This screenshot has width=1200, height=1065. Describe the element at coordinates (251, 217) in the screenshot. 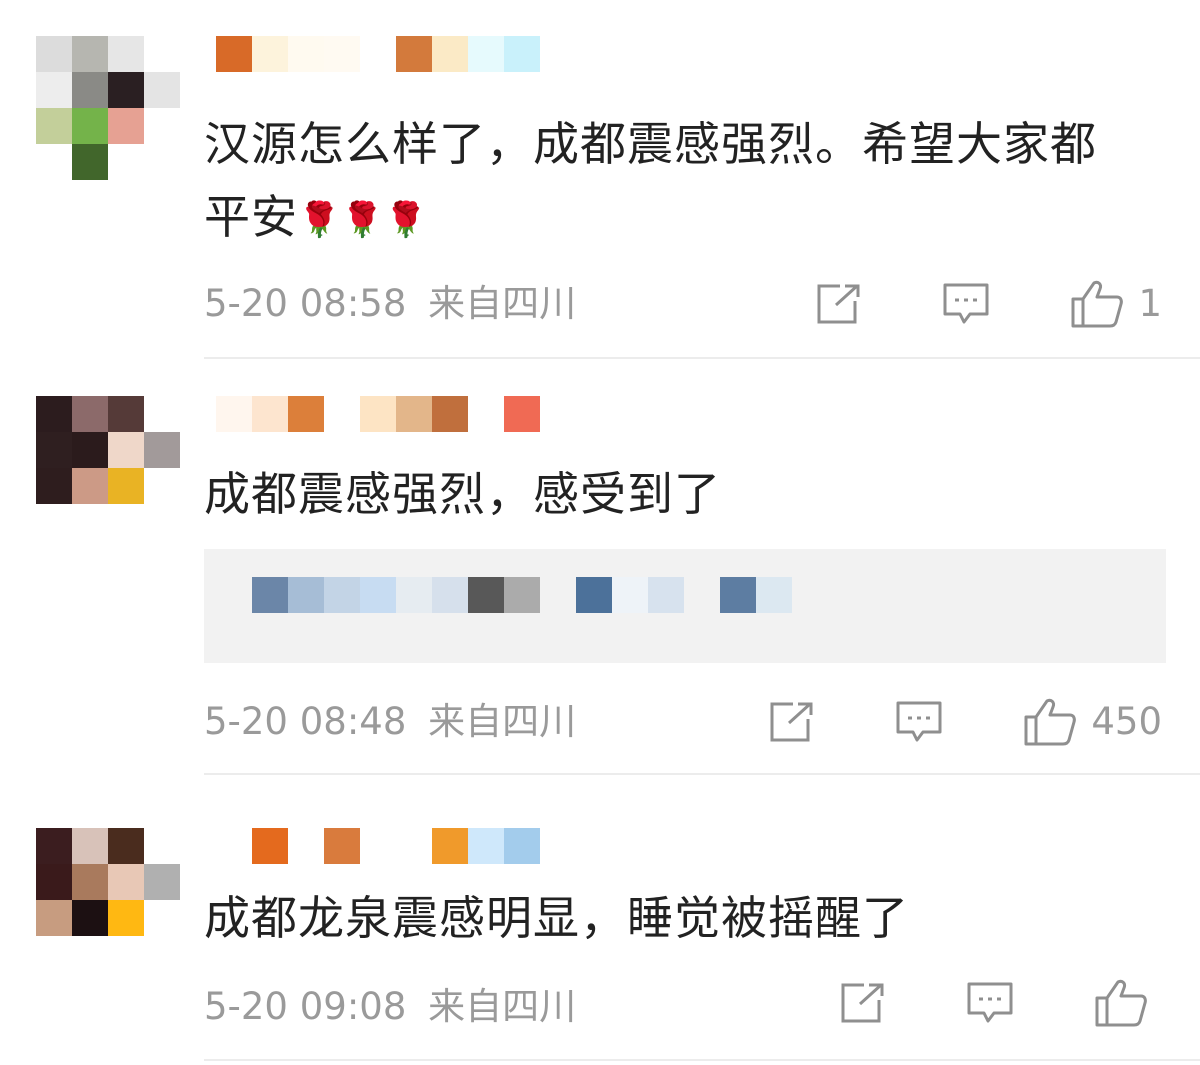

I see `comment-text-line: 平安` at that location.